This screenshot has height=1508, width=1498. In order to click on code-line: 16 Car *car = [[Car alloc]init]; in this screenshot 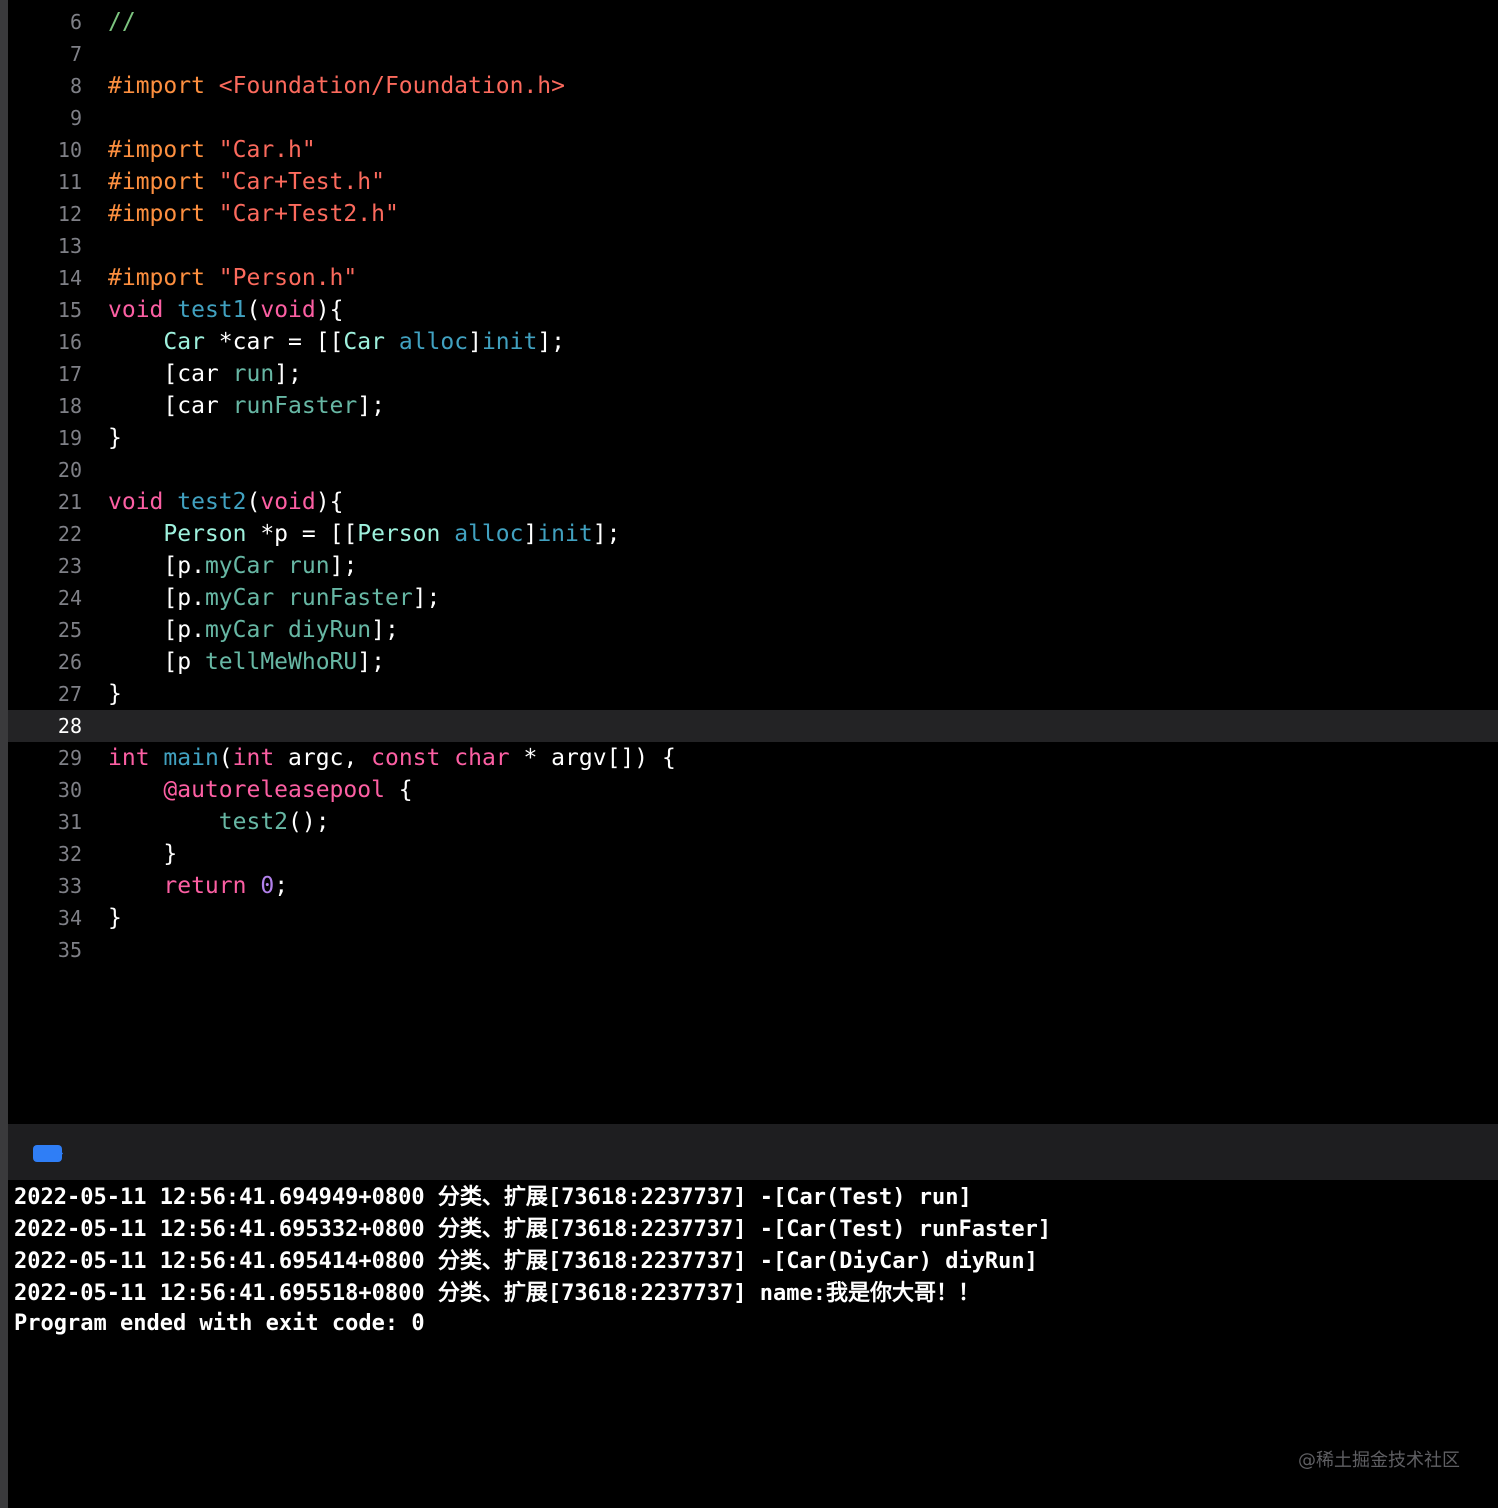, I will do `click(753, 342)`.